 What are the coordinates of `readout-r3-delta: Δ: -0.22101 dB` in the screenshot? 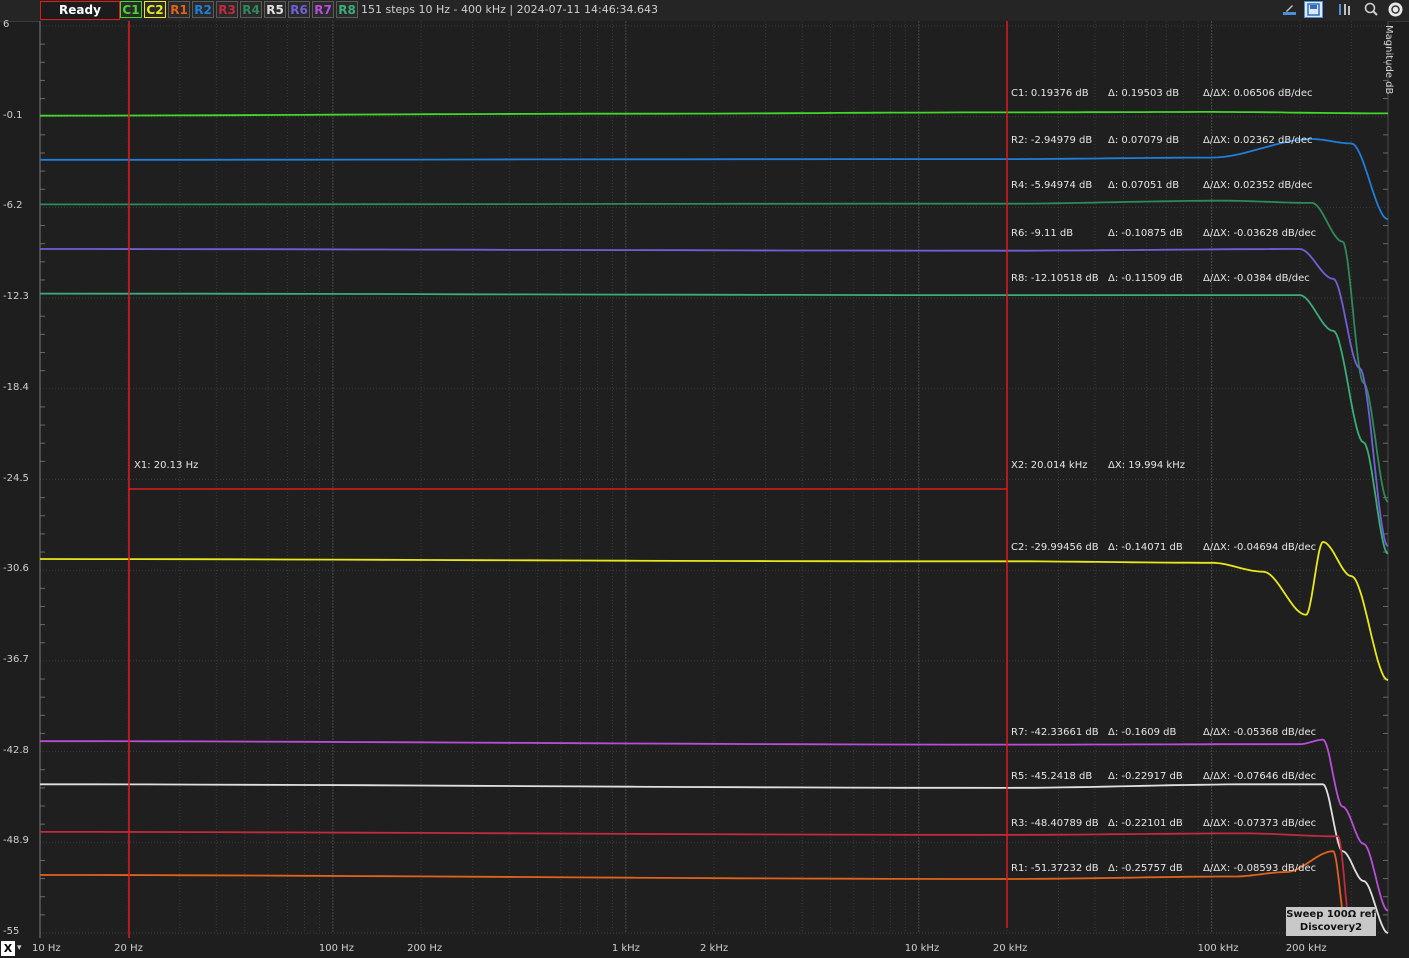 It's located at (1145, 823).